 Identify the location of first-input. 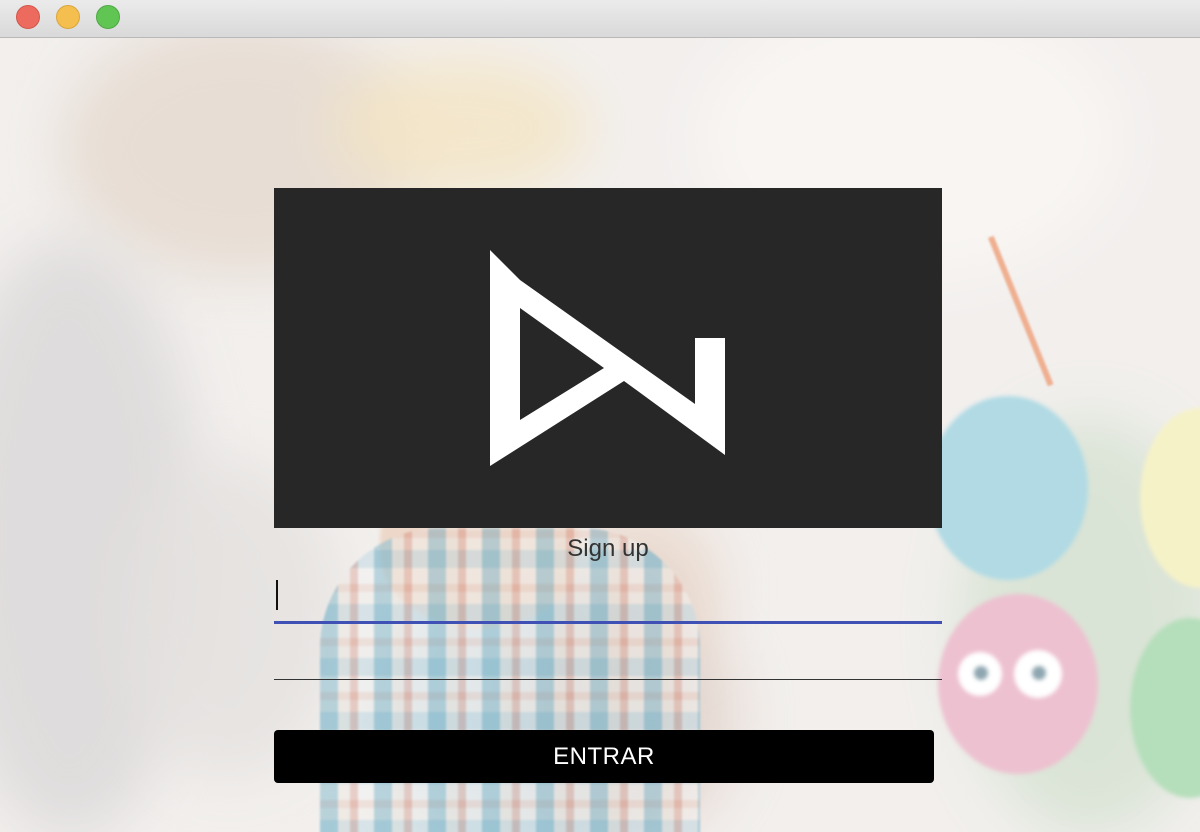
(608, 598).